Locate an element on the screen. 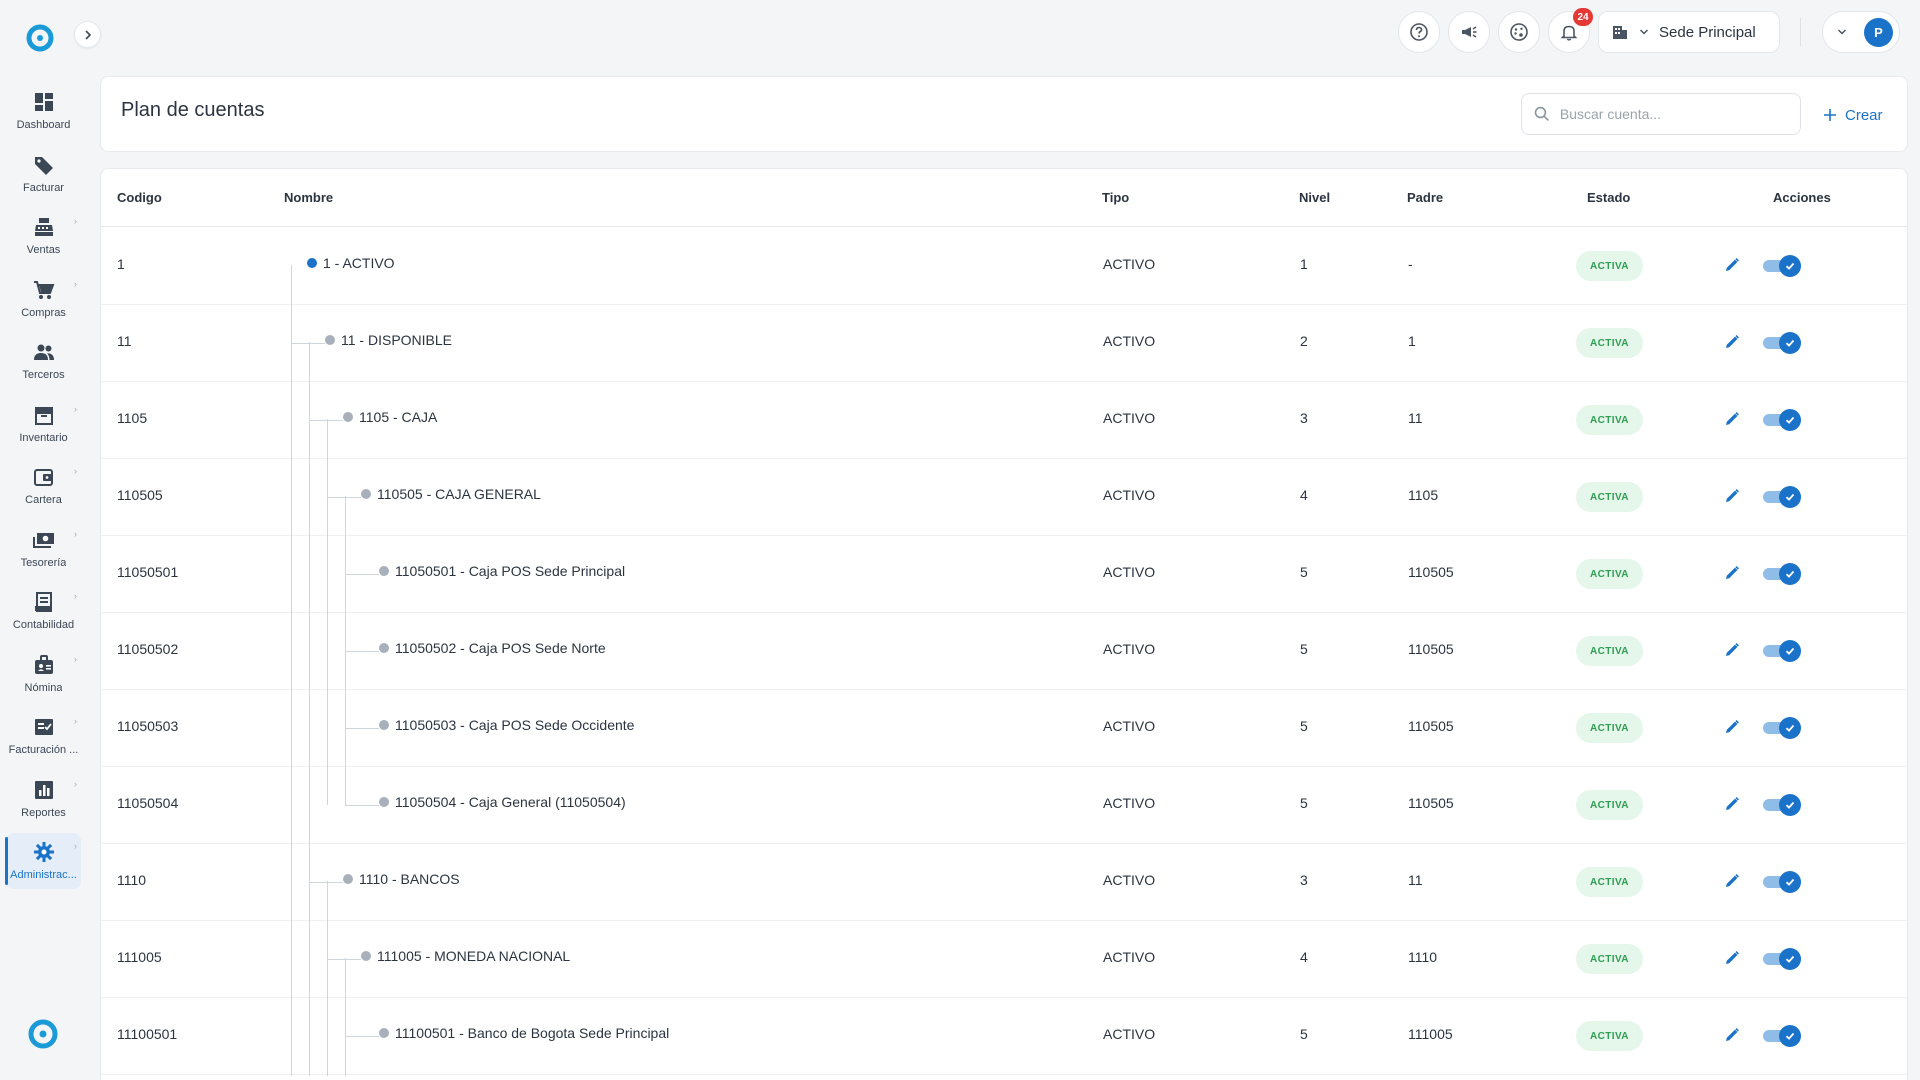  cell-nombre: 1105 - CAJA is located at coordinates (390, 417).